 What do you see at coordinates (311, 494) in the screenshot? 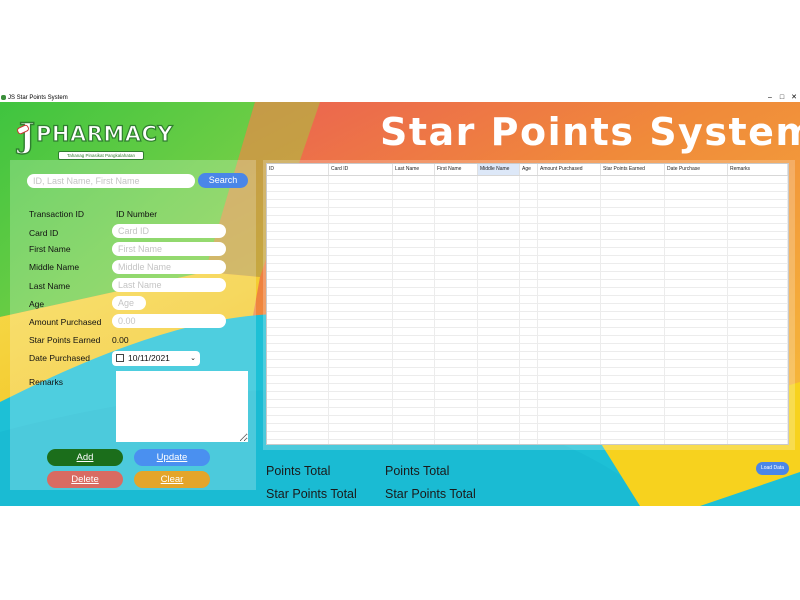
I see `star-points-total-label: Star Points Total` at bounding box center [311, 494].